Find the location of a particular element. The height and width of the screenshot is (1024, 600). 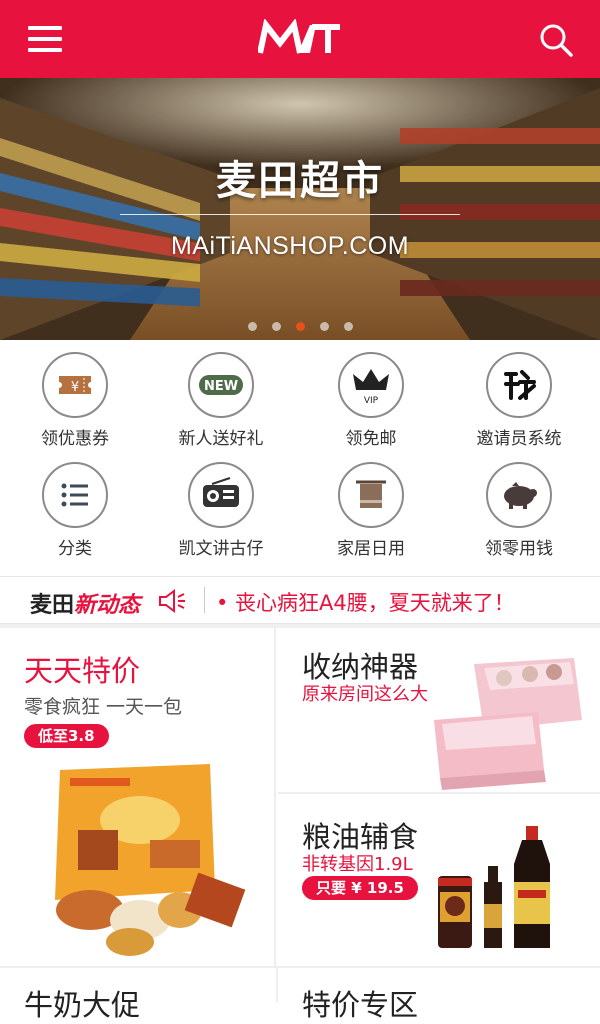

news-brand: 麦田新动态 is located at coordinates (85, 603).